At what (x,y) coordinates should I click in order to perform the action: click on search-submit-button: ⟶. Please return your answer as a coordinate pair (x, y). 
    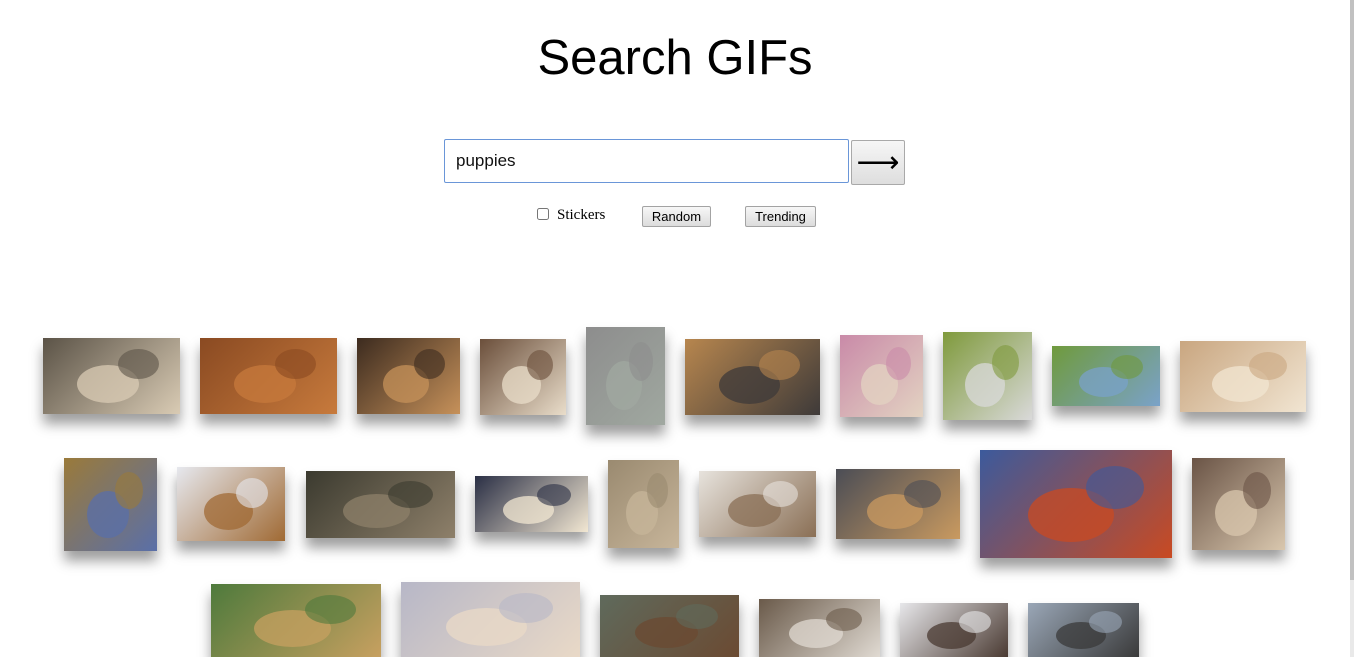
    Looking at the image, I should click on (878, 162).